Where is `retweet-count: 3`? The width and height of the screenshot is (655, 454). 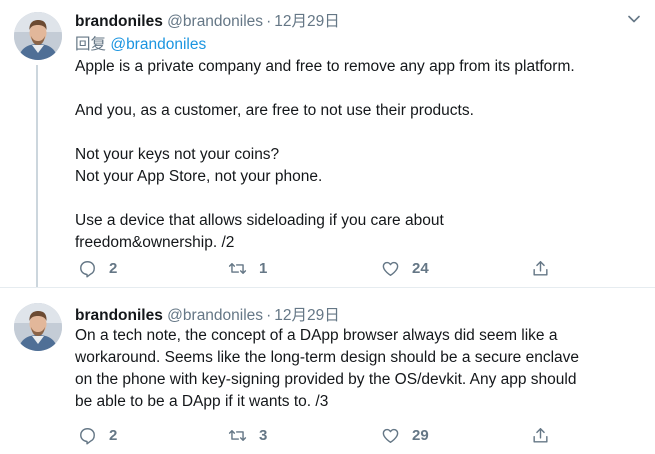 retweet-count: 3 is located at coordinates (263, 435).